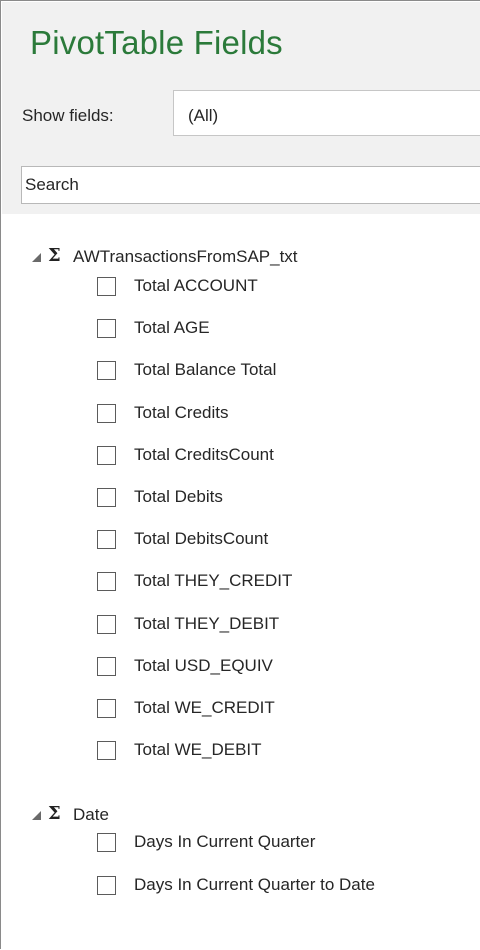 The width and height of the screenshot is (480, 950). I want to click on field-item: Total ACCOUNT, so click(237, 289).